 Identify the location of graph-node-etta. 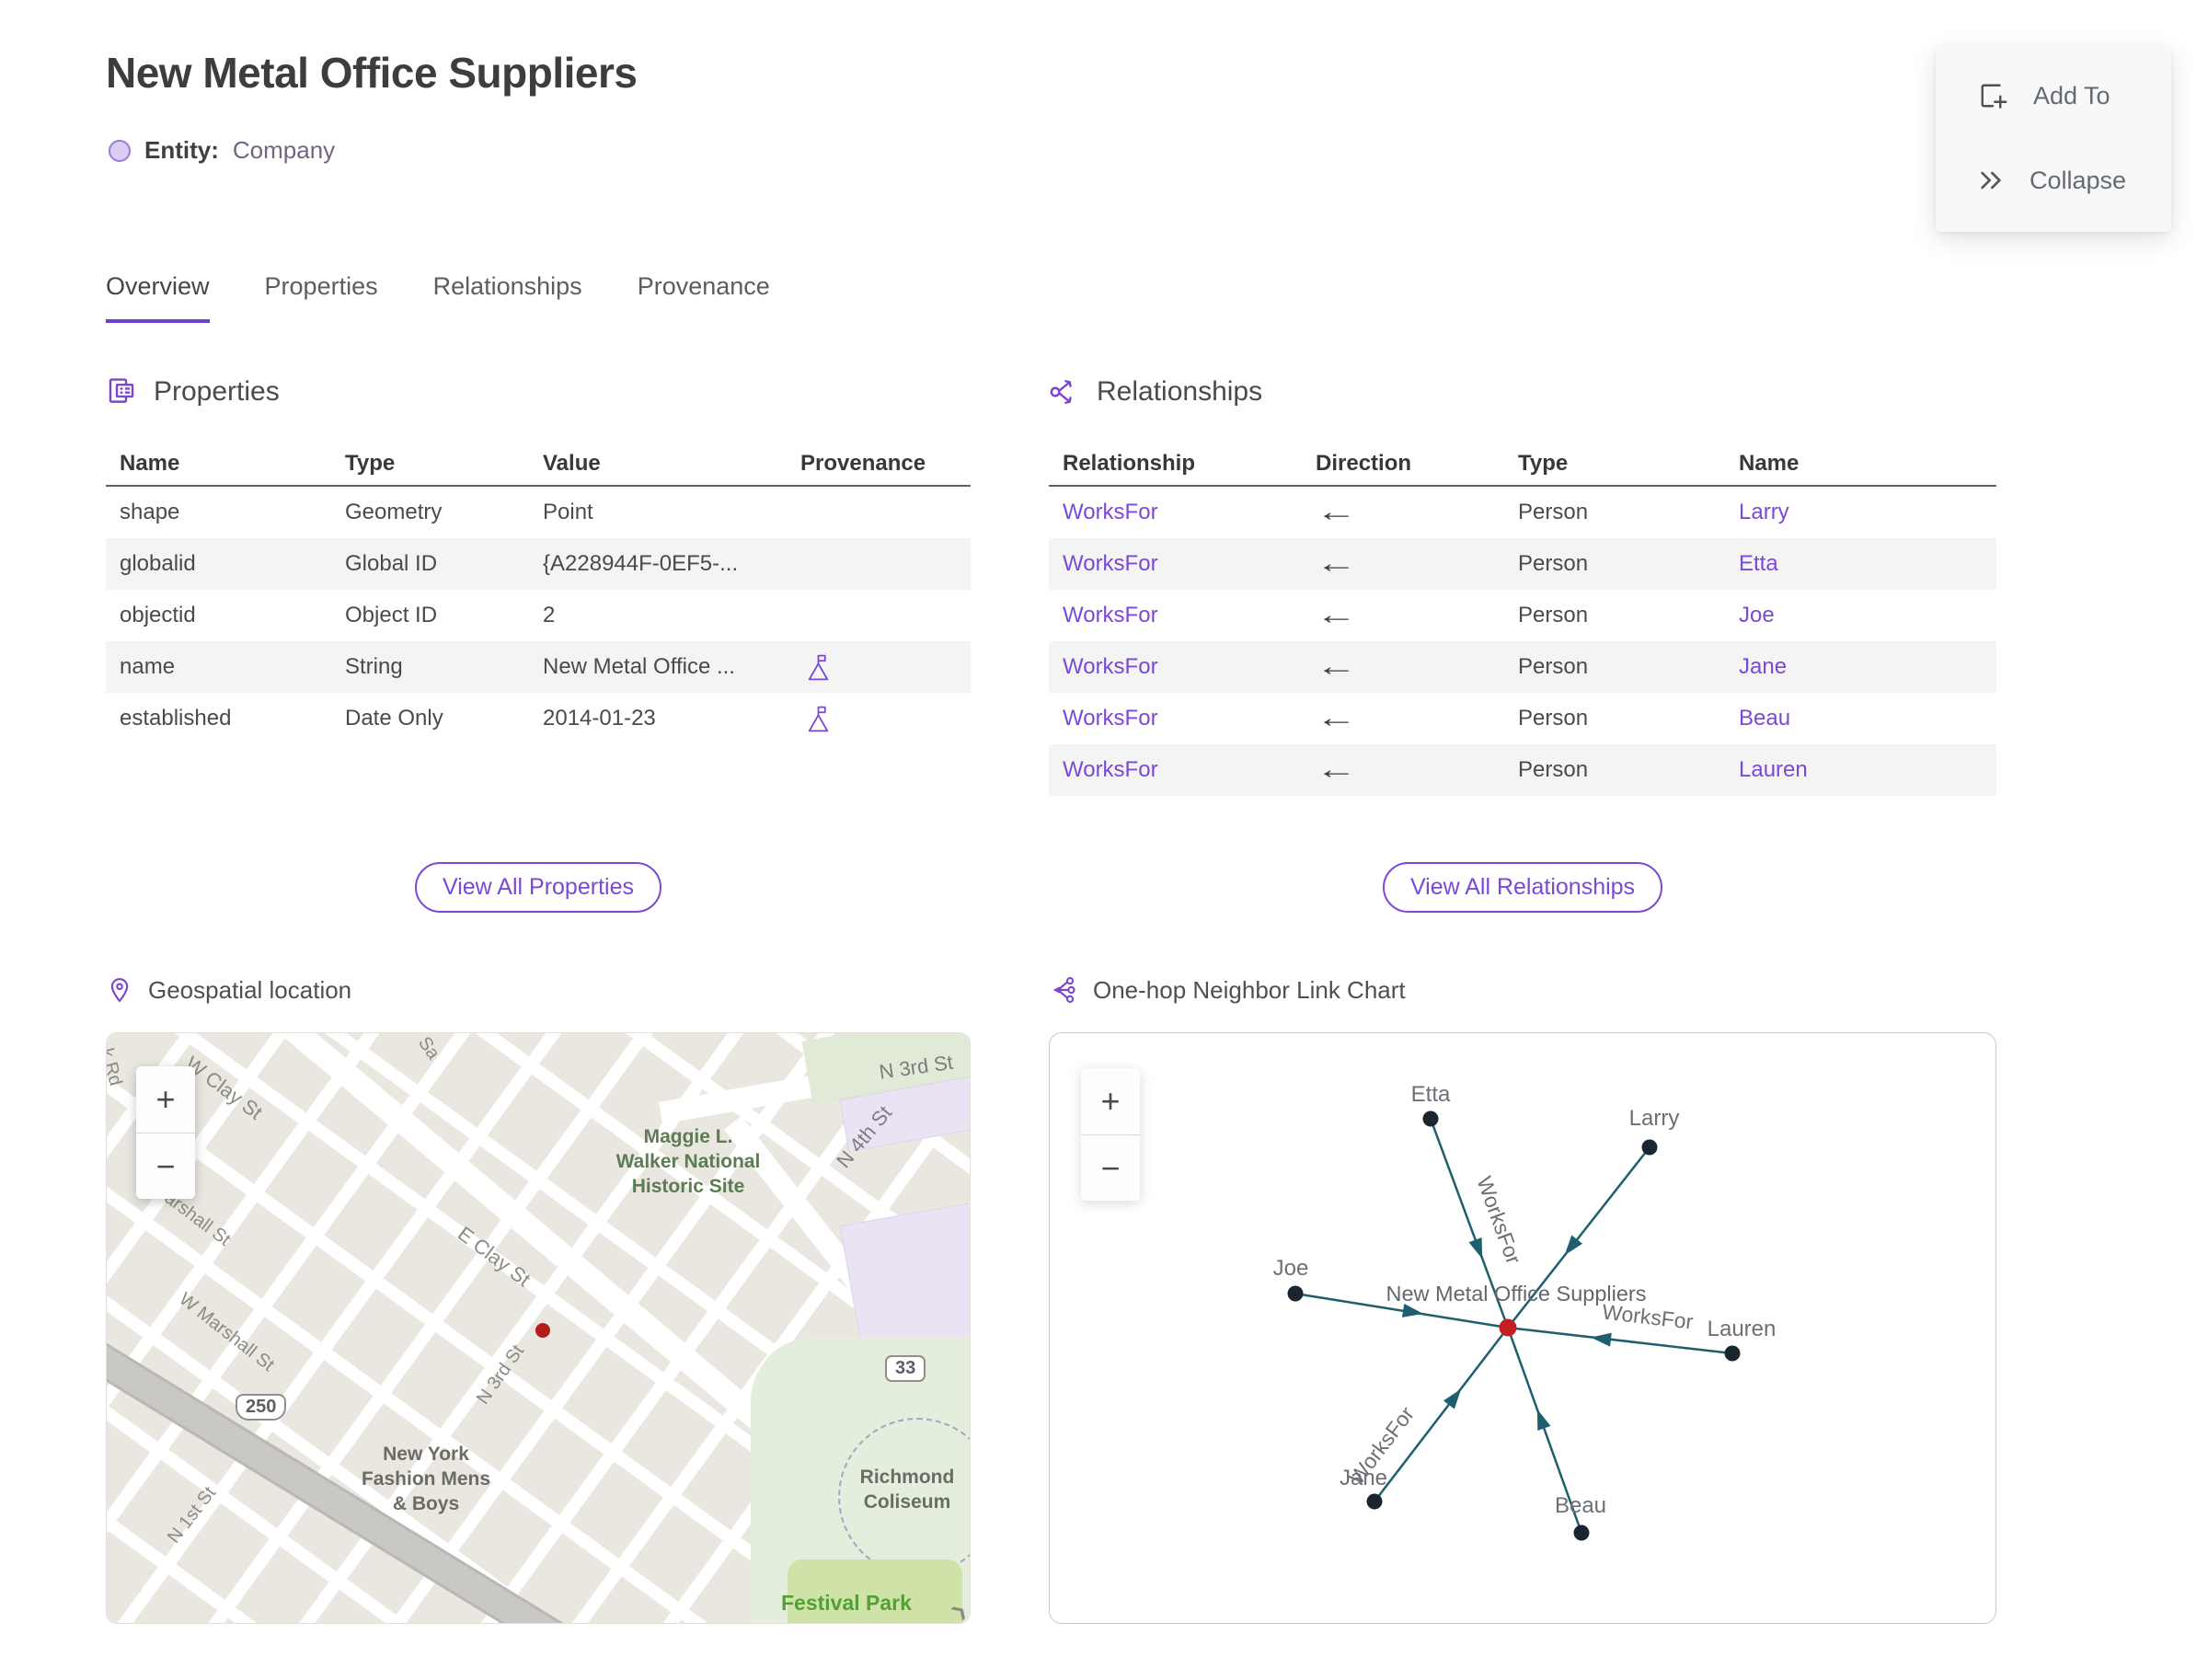
(1430, 1118).